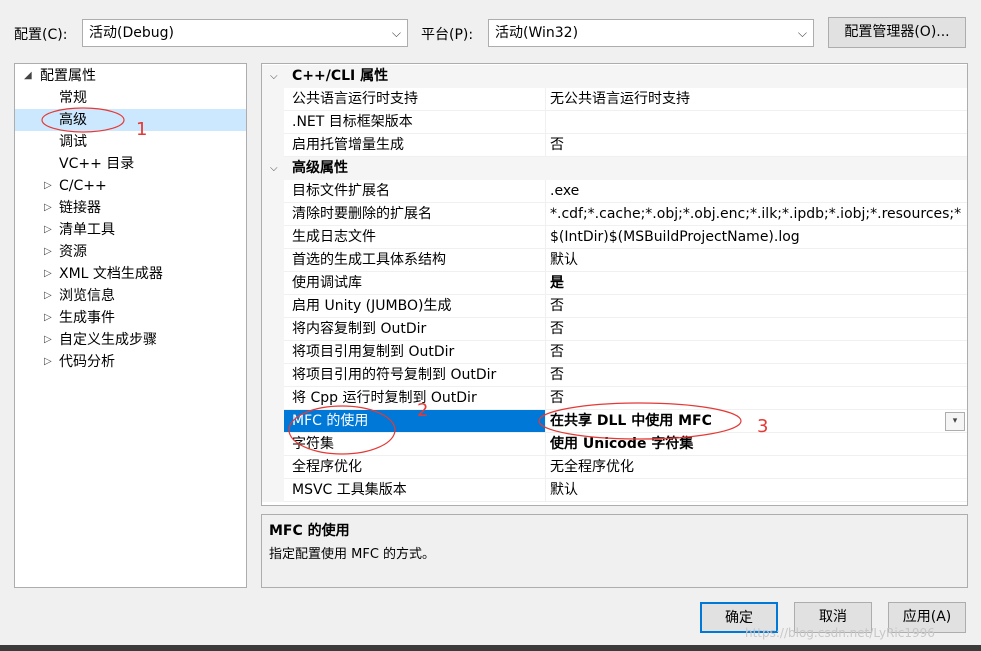 The image size is (981, 651). I want to click on tree-item-browse-info: ▷ 浏览信息, so click(130, 296).